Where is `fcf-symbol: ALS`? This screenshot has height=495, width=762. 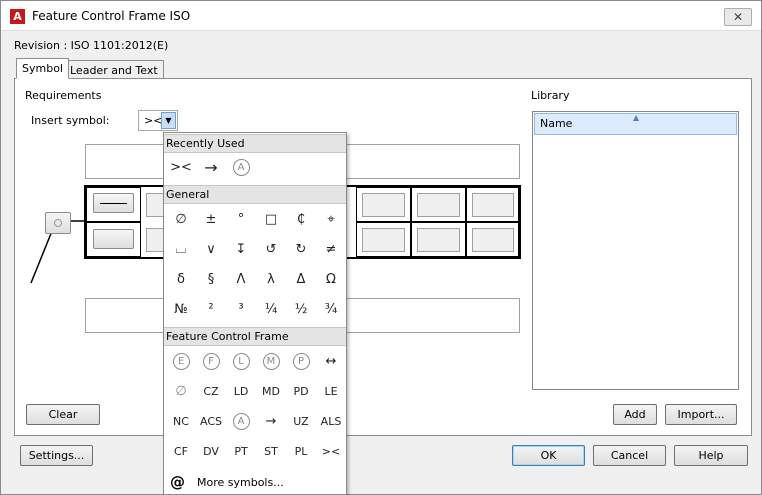
fcf-symbol: ALS is located at coordinates (331, 422).